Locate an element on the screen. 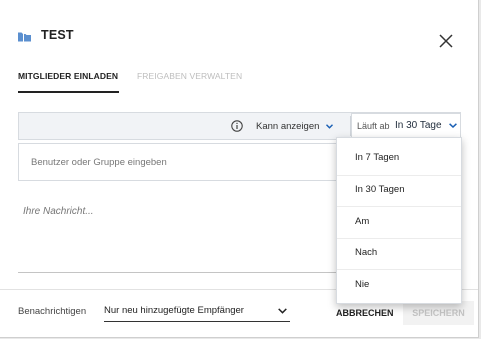  tab-invite-members: MITGLIEDER EINLADEN is located at coordinates (68, 76).